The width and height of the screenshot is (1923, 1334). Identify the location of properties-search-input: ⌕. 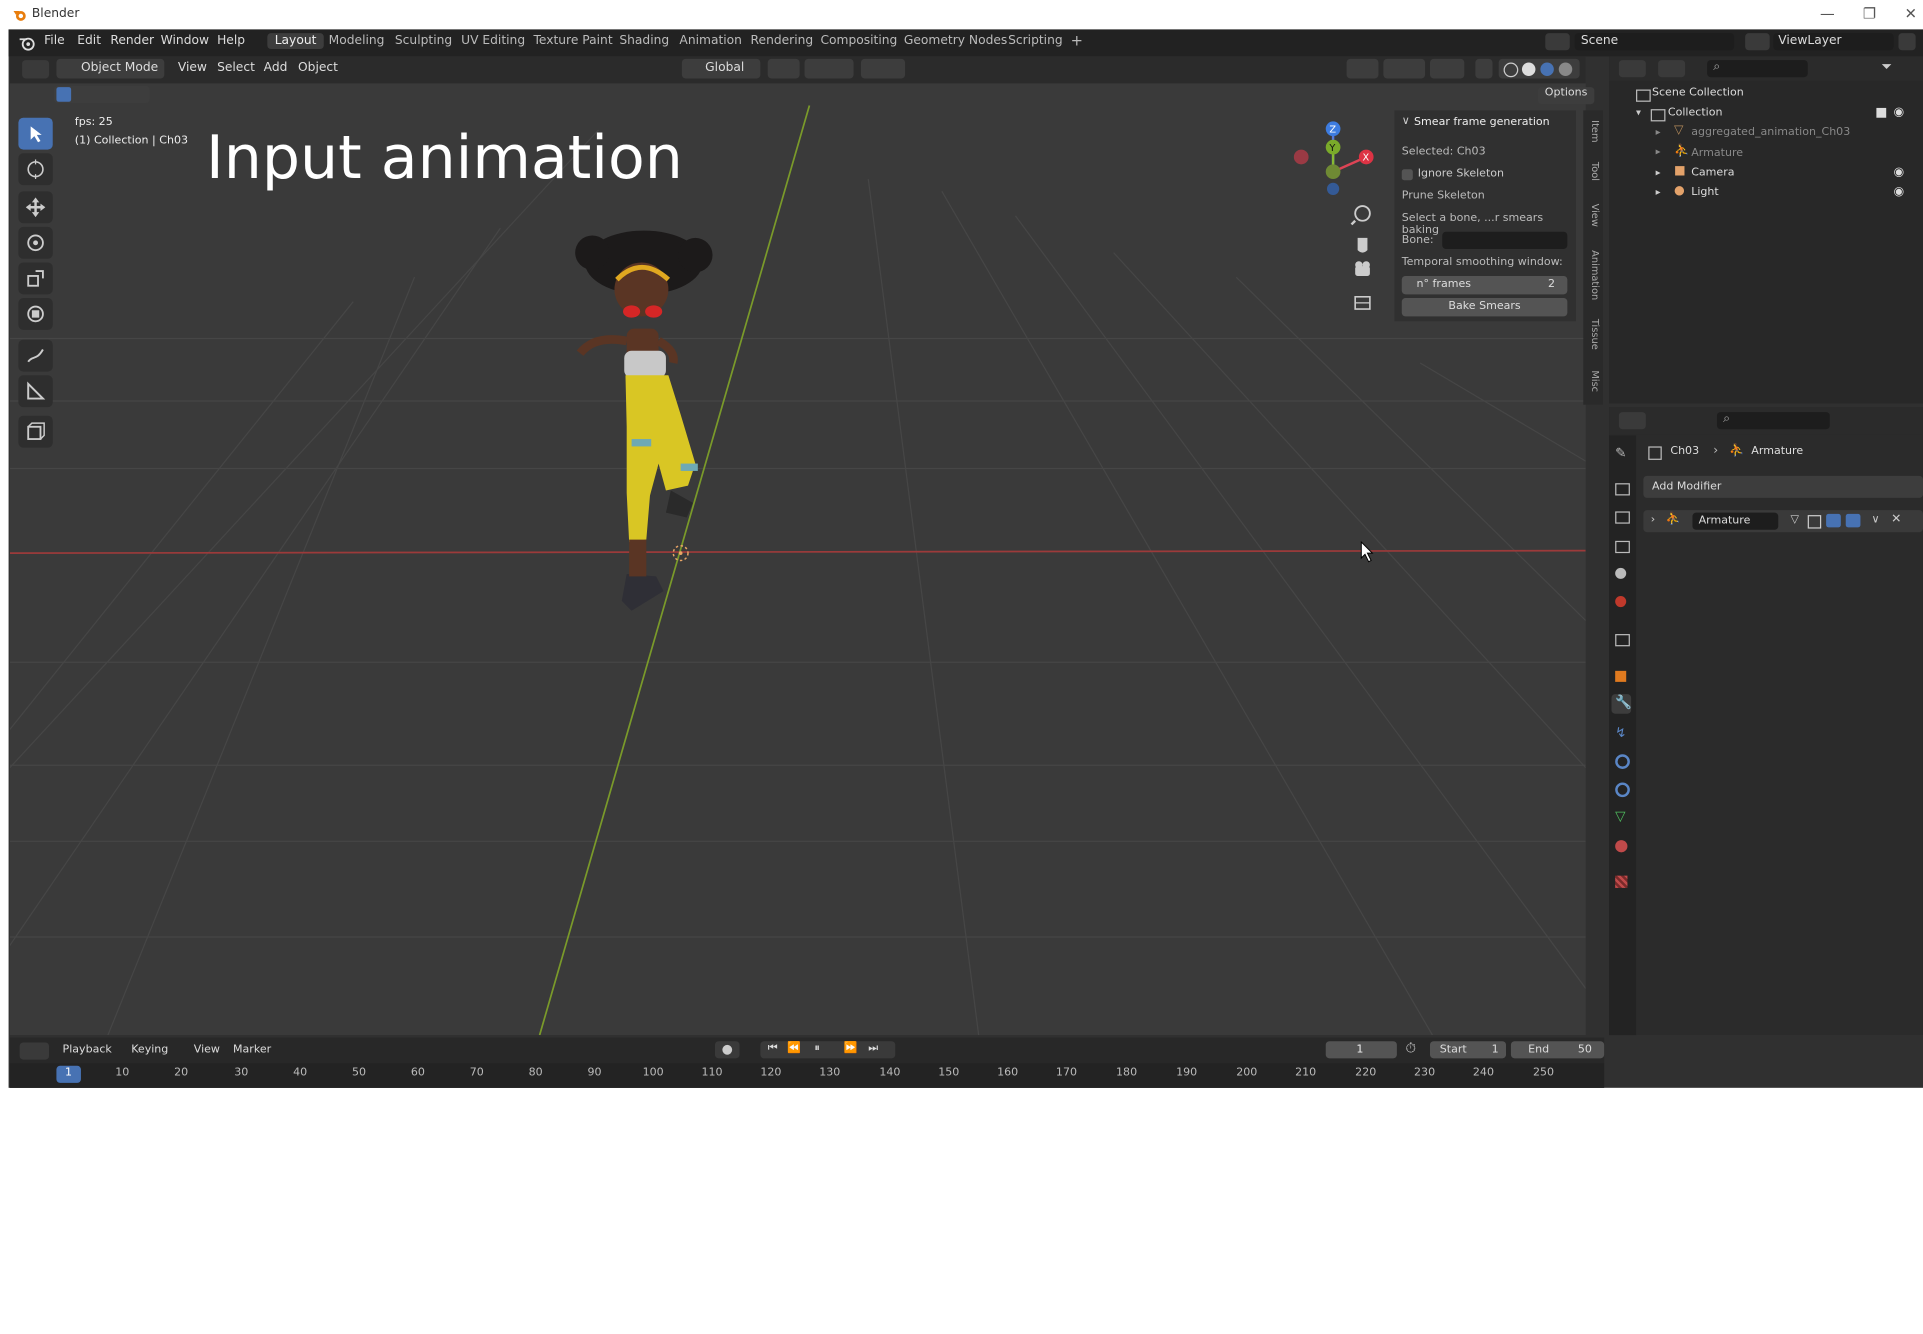
(1773, 421).